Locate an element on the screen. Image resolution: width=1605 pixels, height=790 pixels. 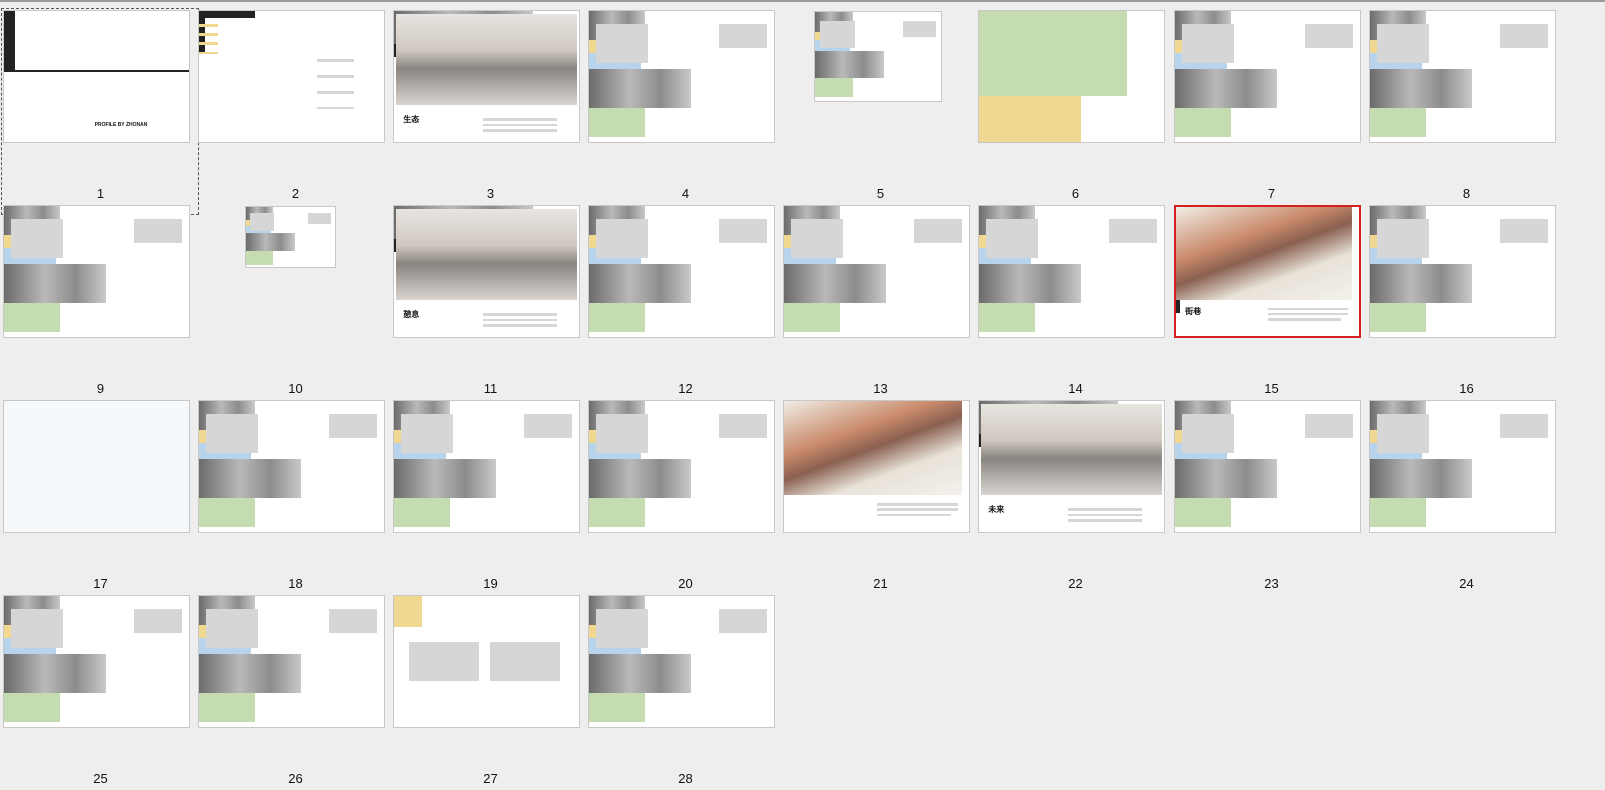
slide-cell: 4 is located at coordinates (685, 107).